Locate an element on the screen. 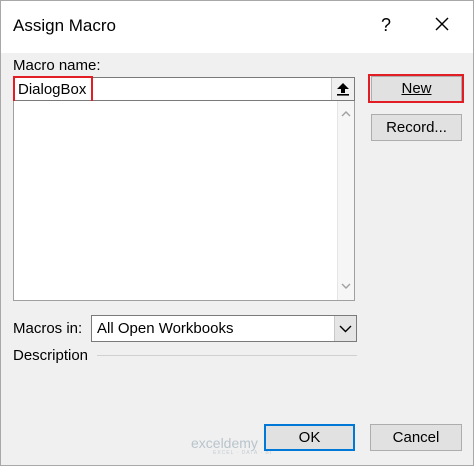 The height and width of the screenshot is (466, 474). cancel-button: Cancel is located at coordinates (416, 437).